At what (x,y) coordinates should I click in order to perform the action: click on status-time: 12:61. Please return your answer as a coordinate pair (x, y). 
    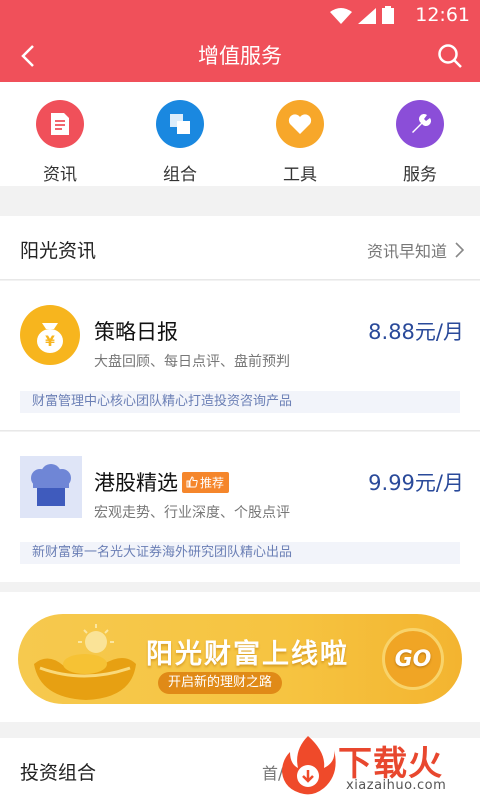
    Looking at the image, I should click on (442, 15).